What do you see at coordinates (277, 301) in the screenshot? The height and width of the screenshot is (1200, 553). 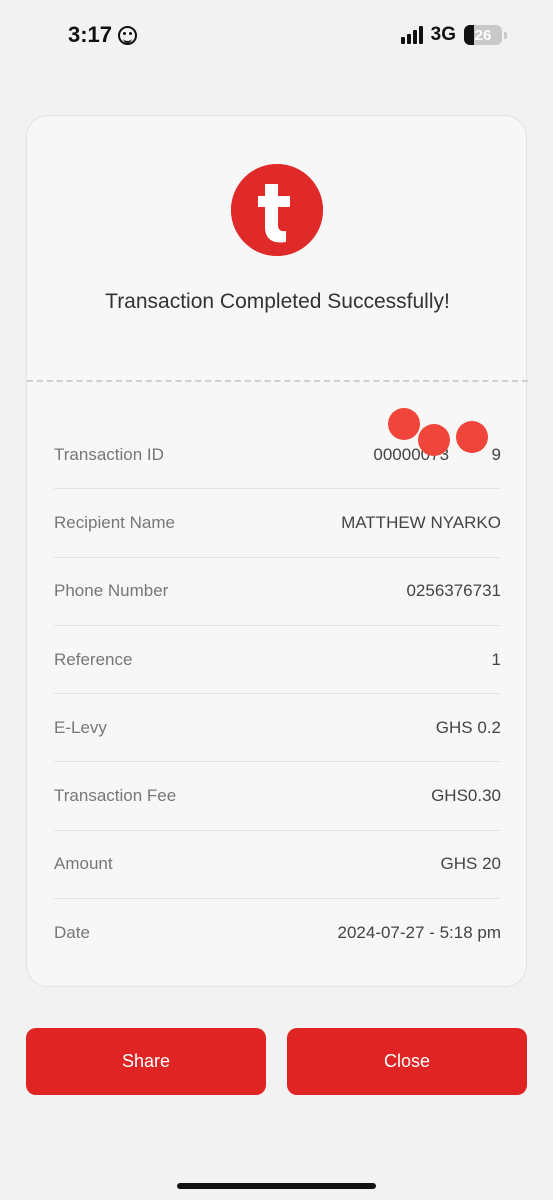 I see `success-title: Transaction Completed Successfully!` at bounding box center [277, 301].